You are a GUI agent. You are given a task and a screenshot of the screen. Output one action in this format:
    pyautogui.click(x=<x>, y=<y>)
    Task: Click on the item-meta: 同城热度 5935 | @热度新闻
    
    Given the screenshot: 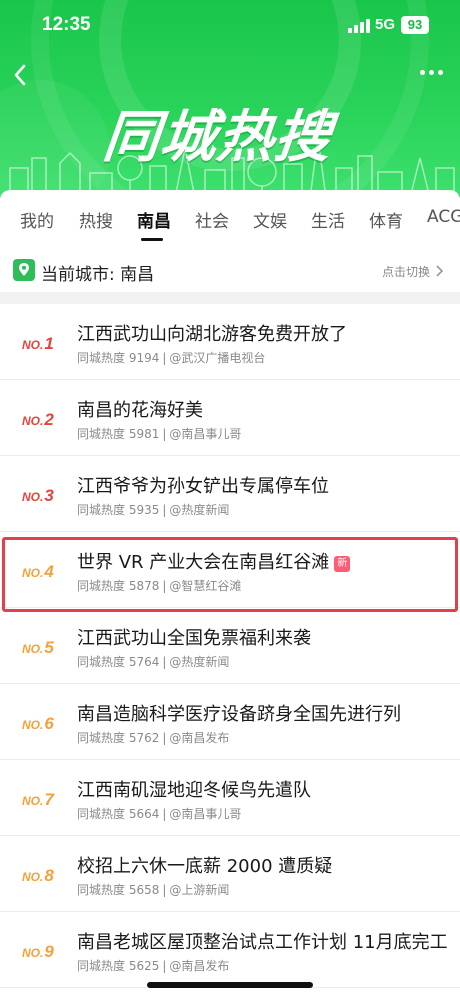 What is the action you would take?
    pyautogui.click(x=153, y=510)
    